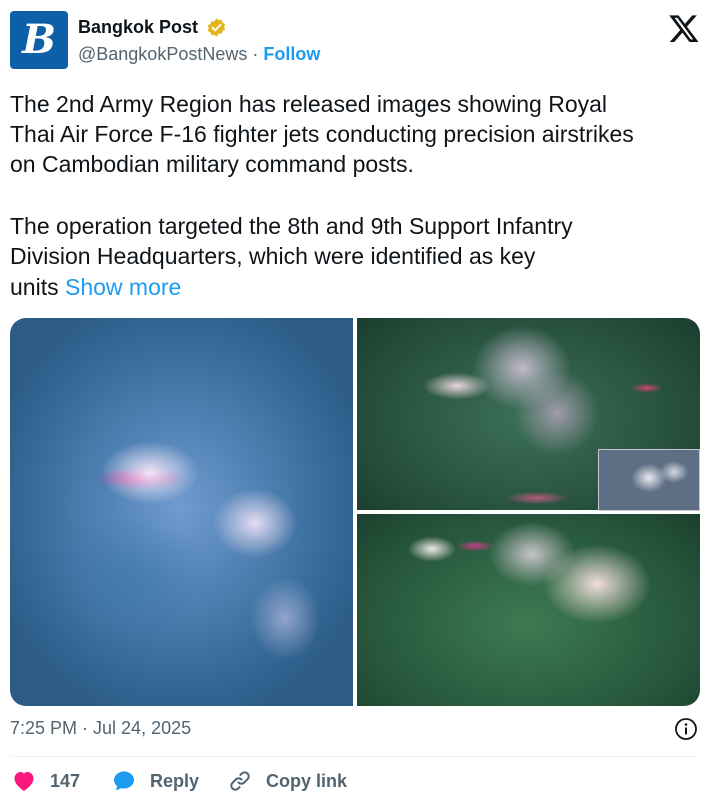 Image resolution: width=712 pixels, height=794 pixels. Describe the element at coordinates (684, 28) in the screenshot. I see `x-logo-icon` at that location.